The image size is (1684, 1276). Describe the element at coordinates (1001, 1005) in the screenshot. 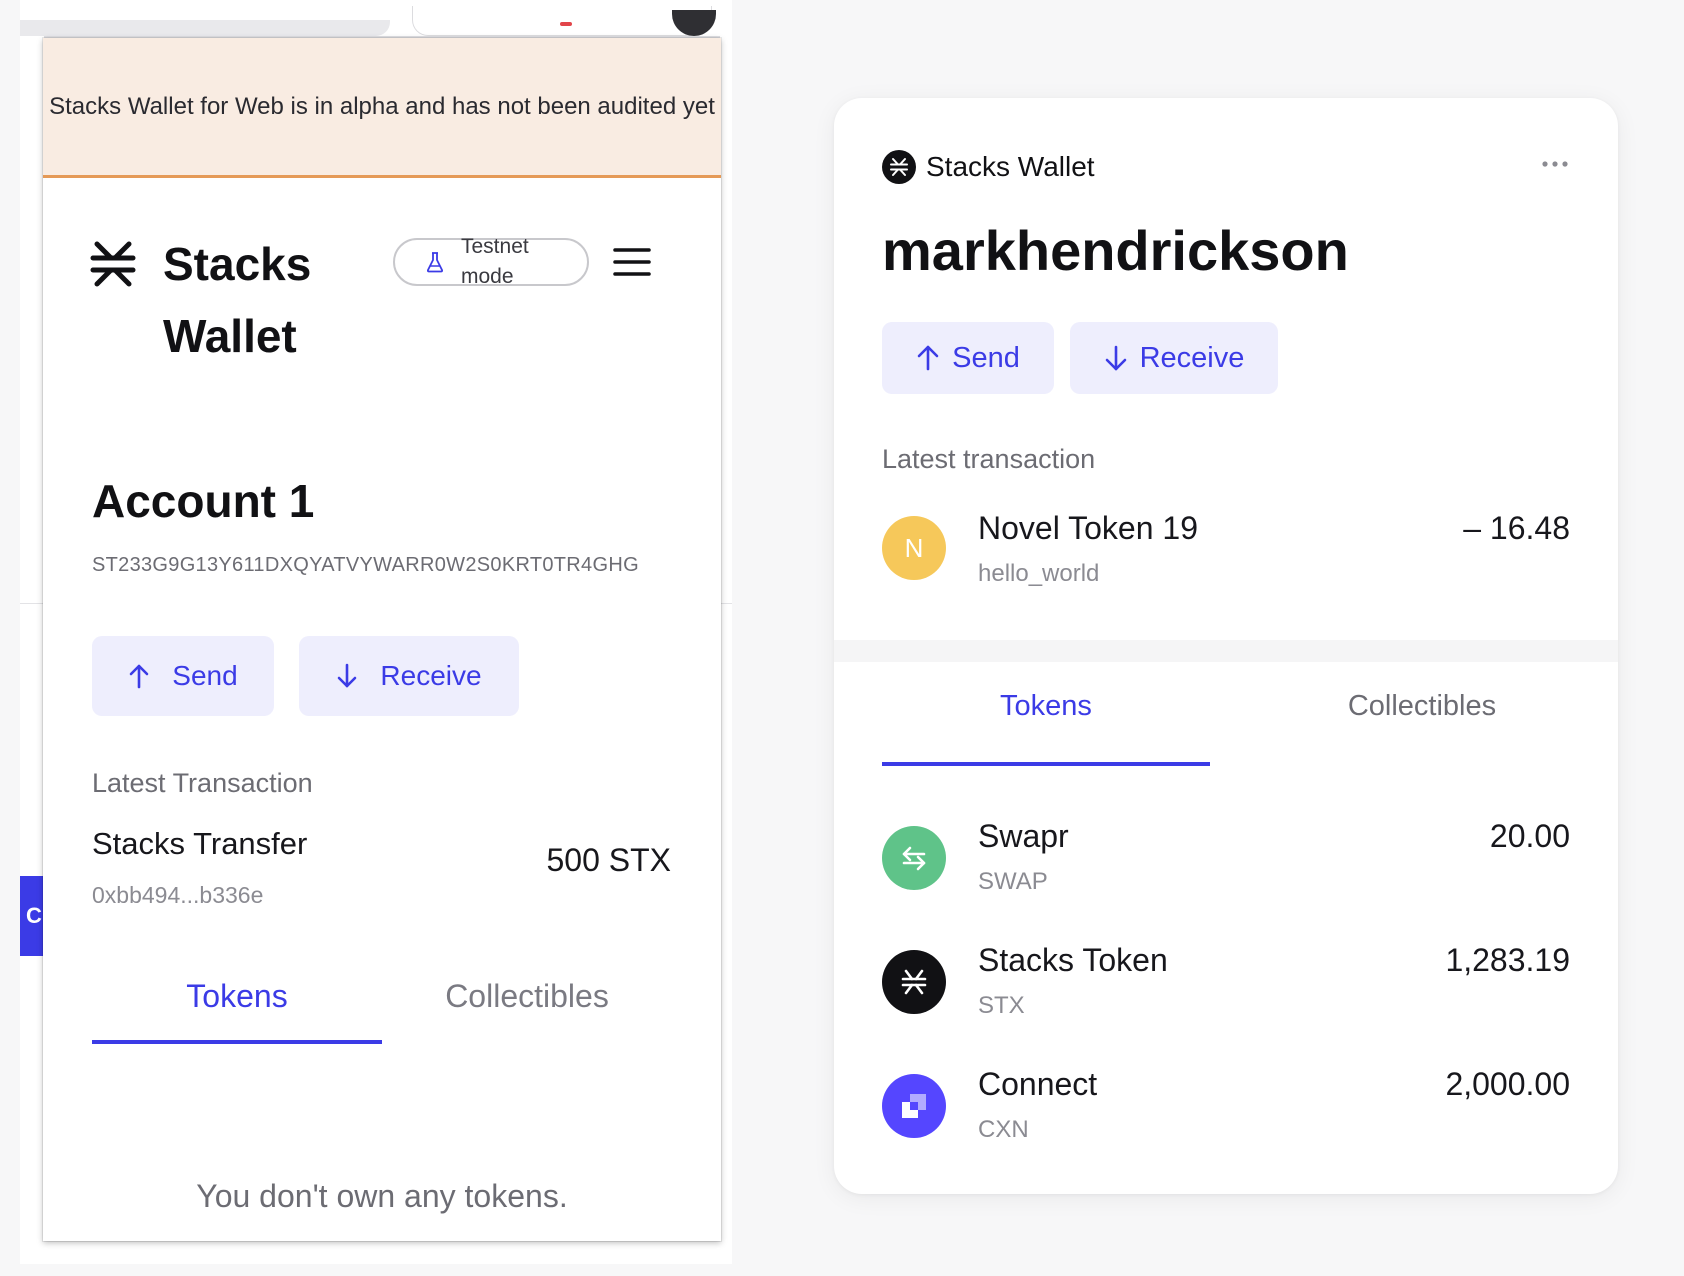

I see `token-symbol: STX` at that location.